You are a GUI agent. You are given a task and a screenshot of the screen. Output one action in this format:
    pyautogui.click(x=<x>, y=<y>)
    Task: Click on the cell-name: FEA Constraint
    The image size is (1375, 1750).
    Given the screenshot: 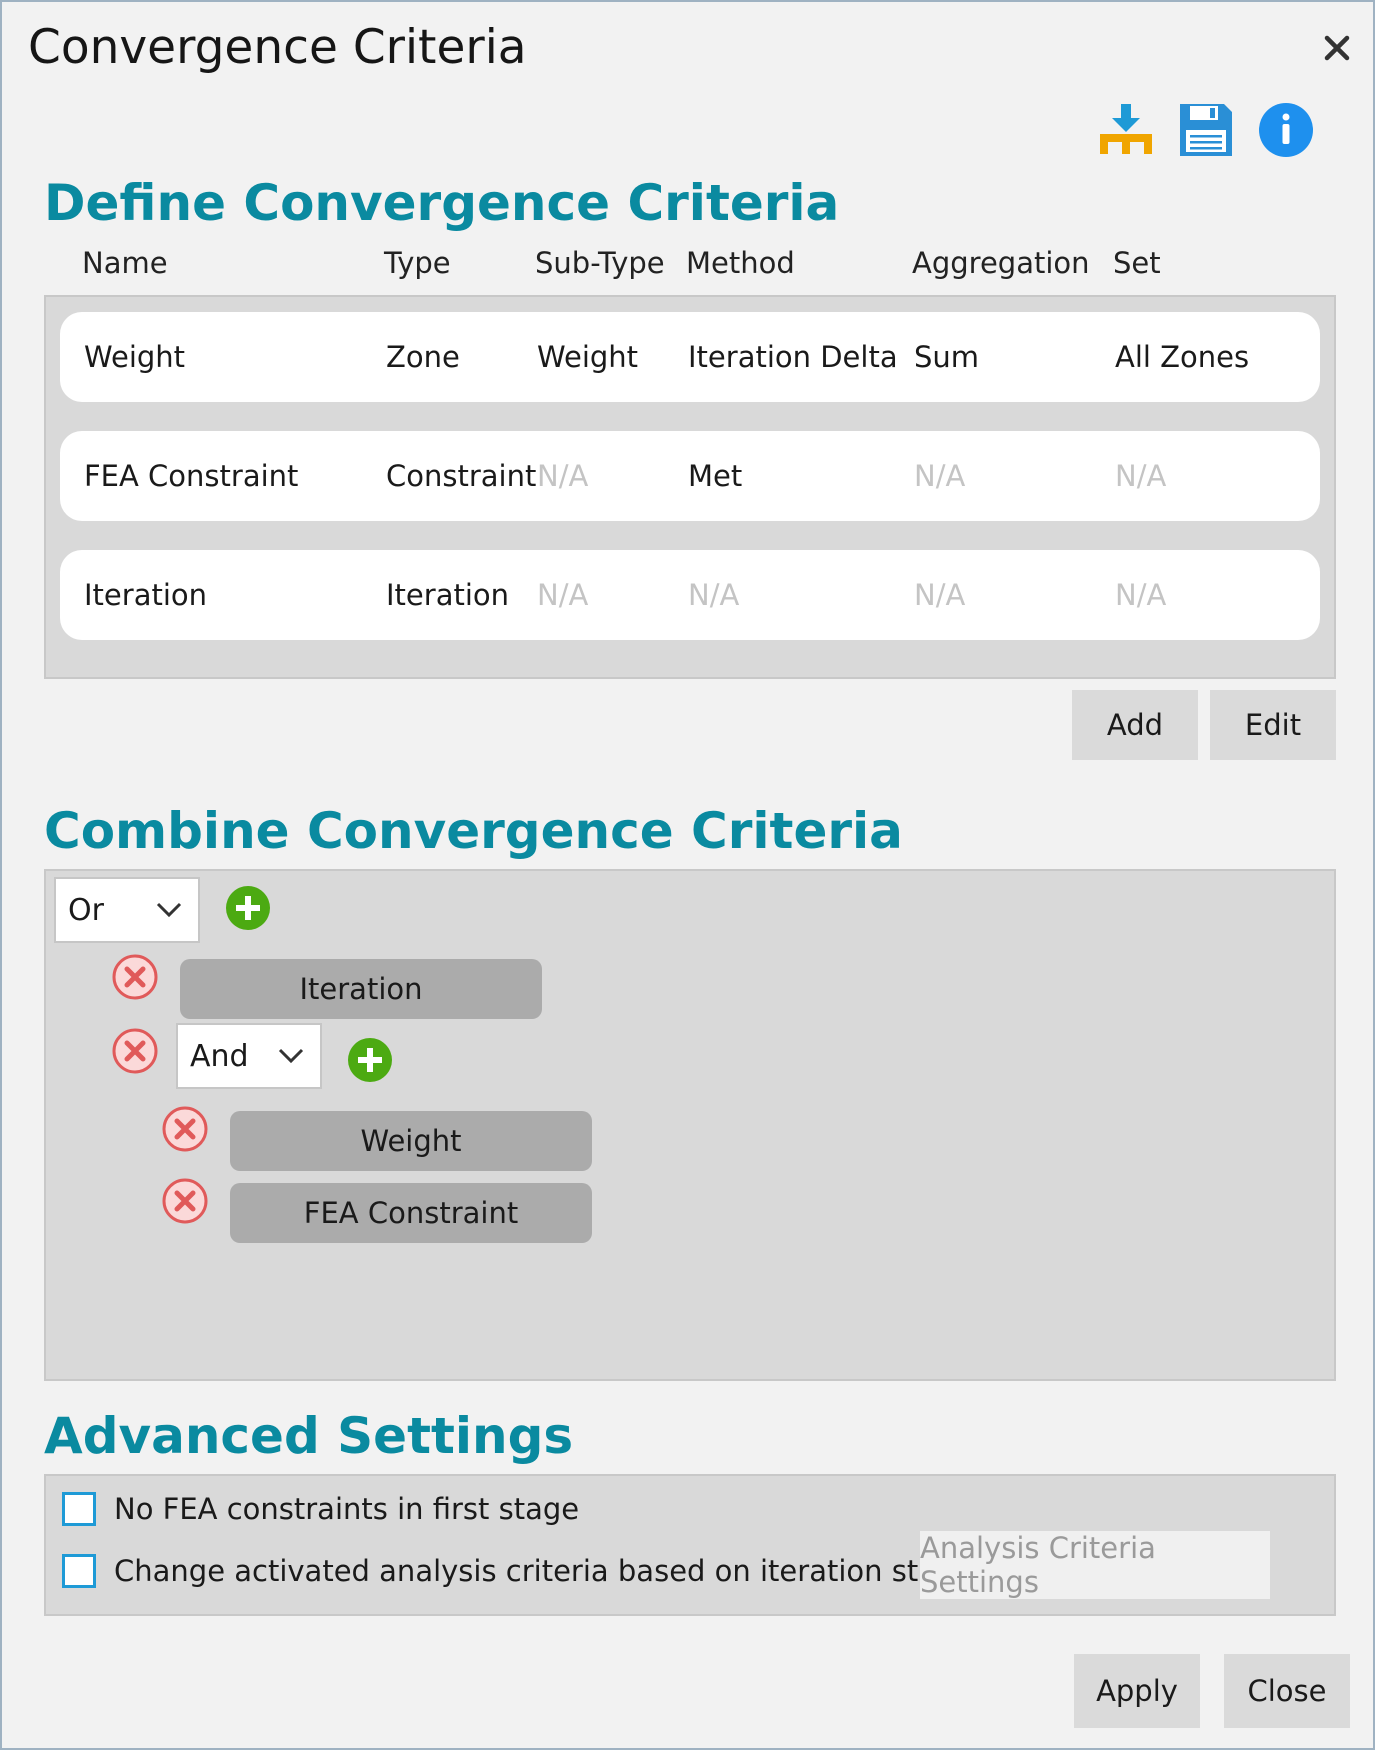 What is the action you would take?
    pyautogui.click(x=191, y=476)
    